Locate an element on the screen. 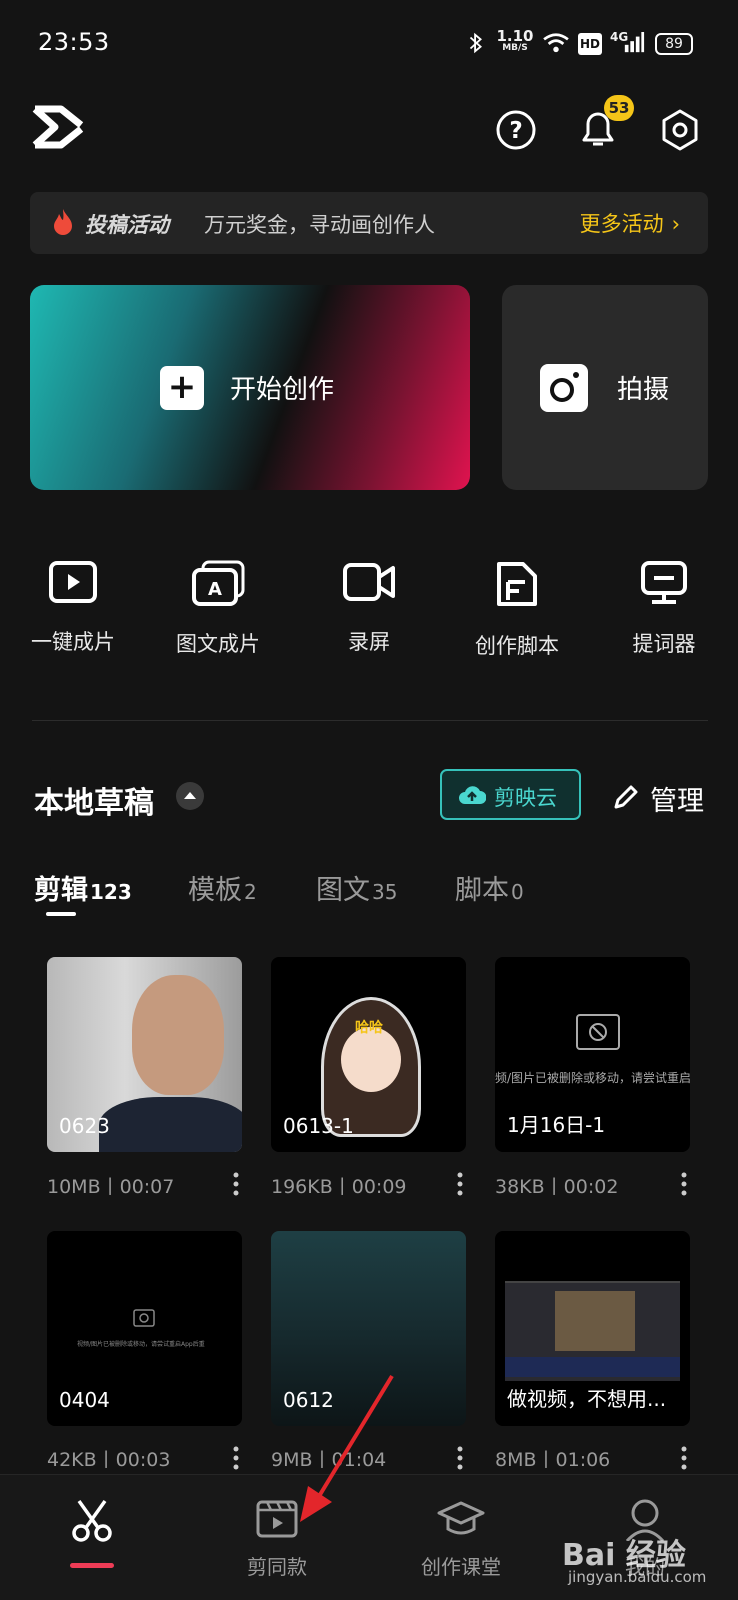  help-icon: ? is located at coordinates (516, 130).